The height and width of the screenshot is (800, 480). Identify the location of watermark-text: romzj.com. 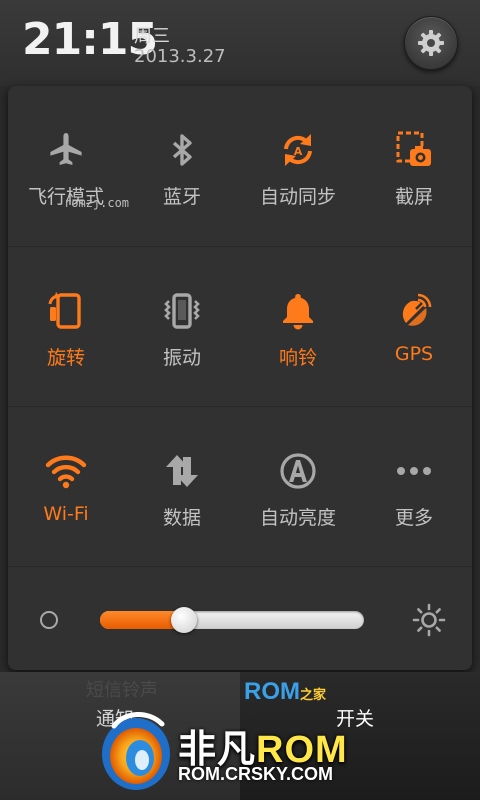
(97, 203).